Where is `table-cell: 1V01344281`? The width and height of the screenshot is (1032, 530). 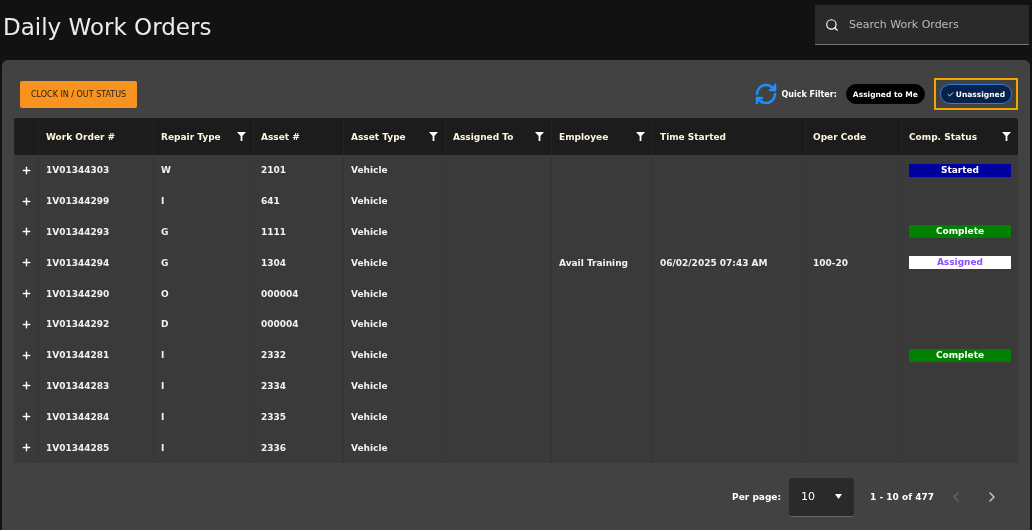
table-cell: 1V01344281 is located at coordinates (78, 355).